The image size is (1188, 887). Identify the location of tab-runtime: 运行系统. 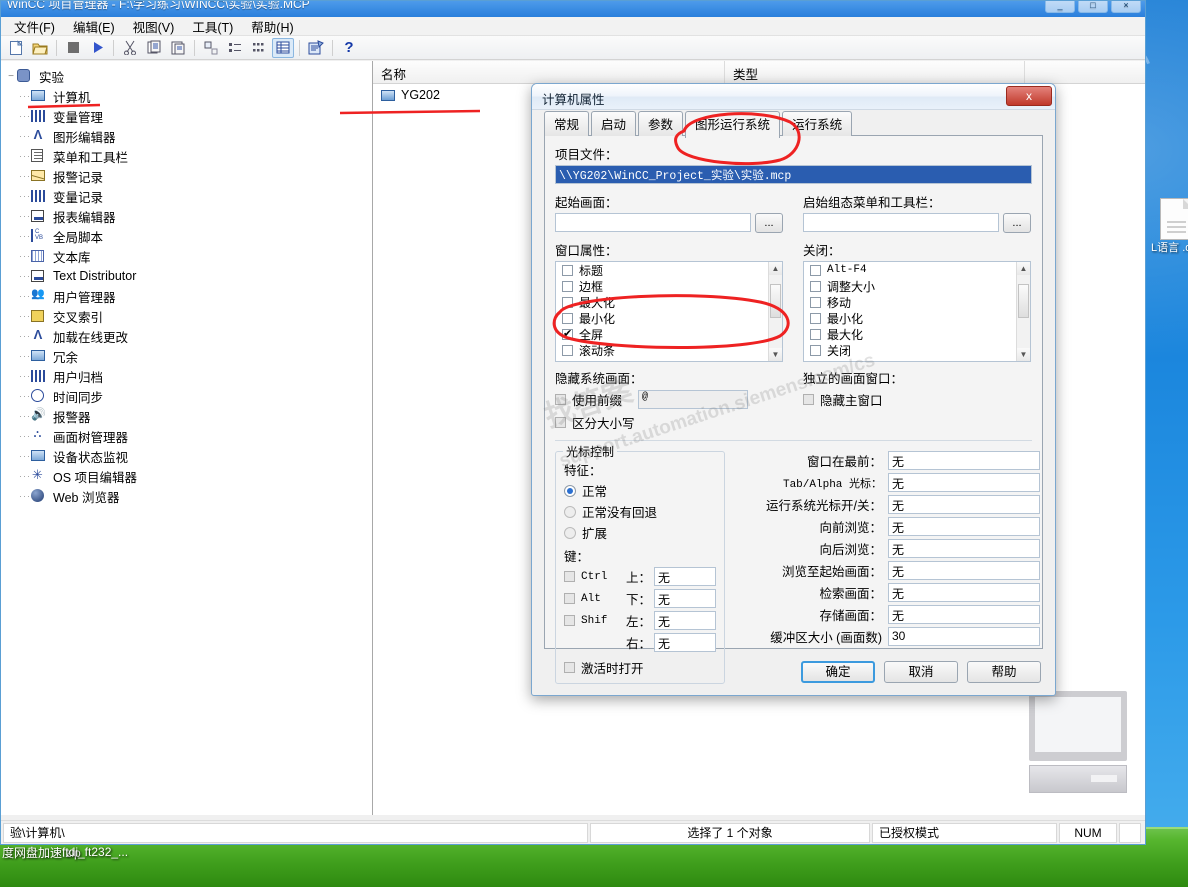
(817, 123).